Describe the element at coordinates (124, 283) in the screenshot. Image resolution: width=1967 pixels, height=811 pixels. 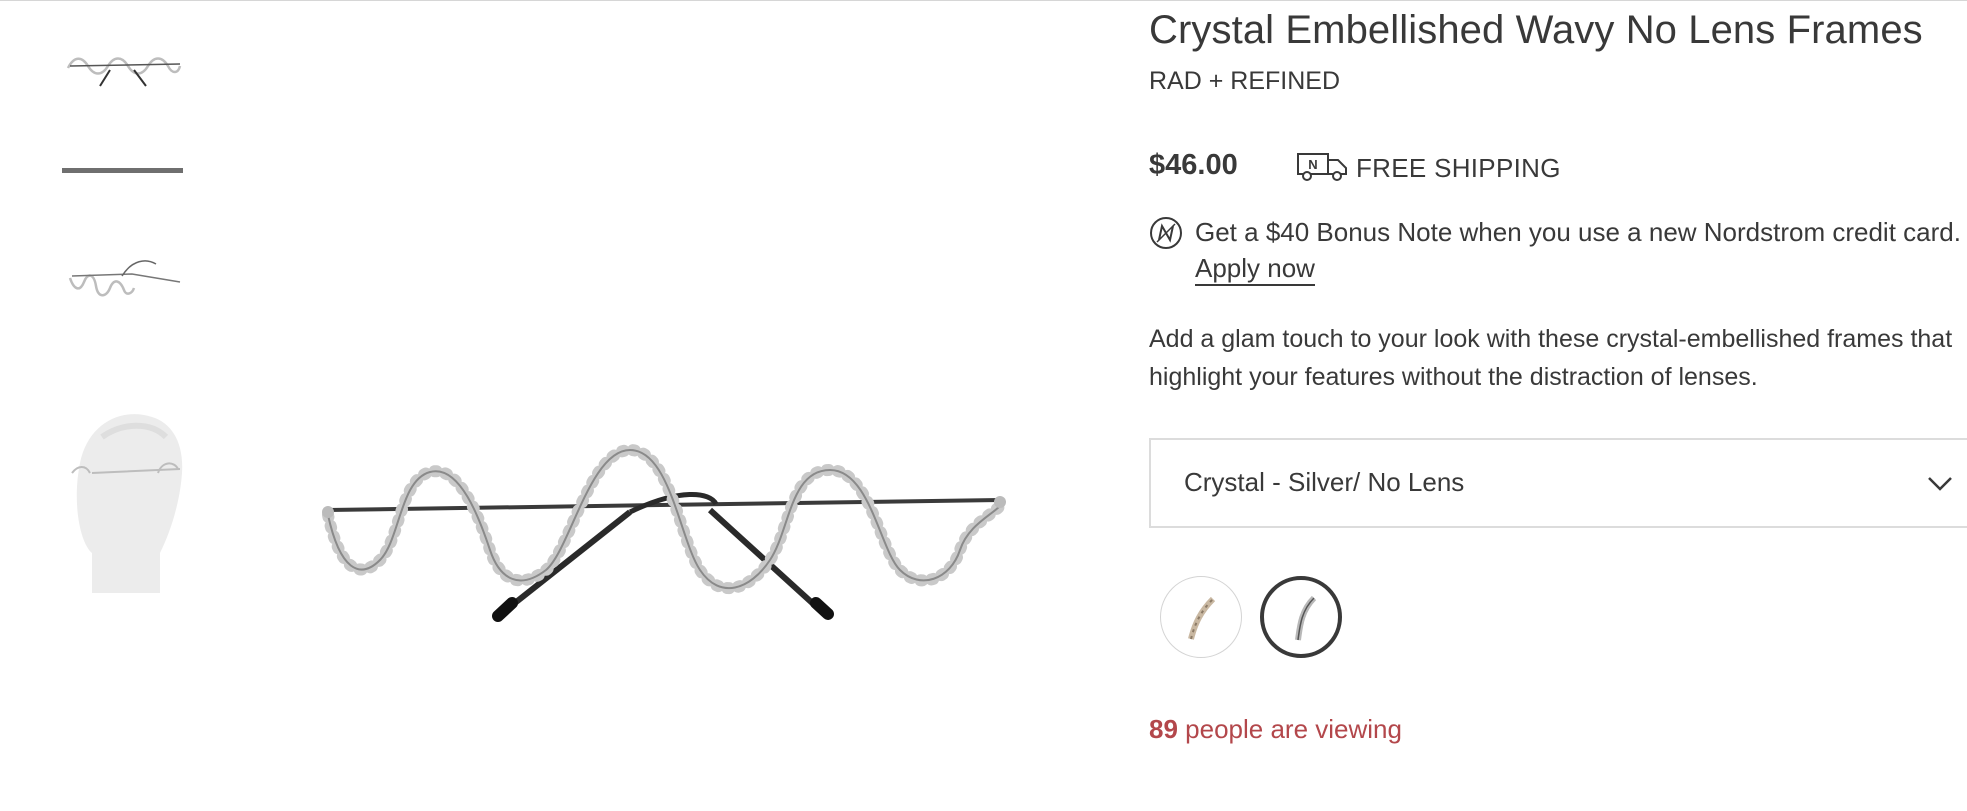
I see `thumbnail-angle-view` at that location.